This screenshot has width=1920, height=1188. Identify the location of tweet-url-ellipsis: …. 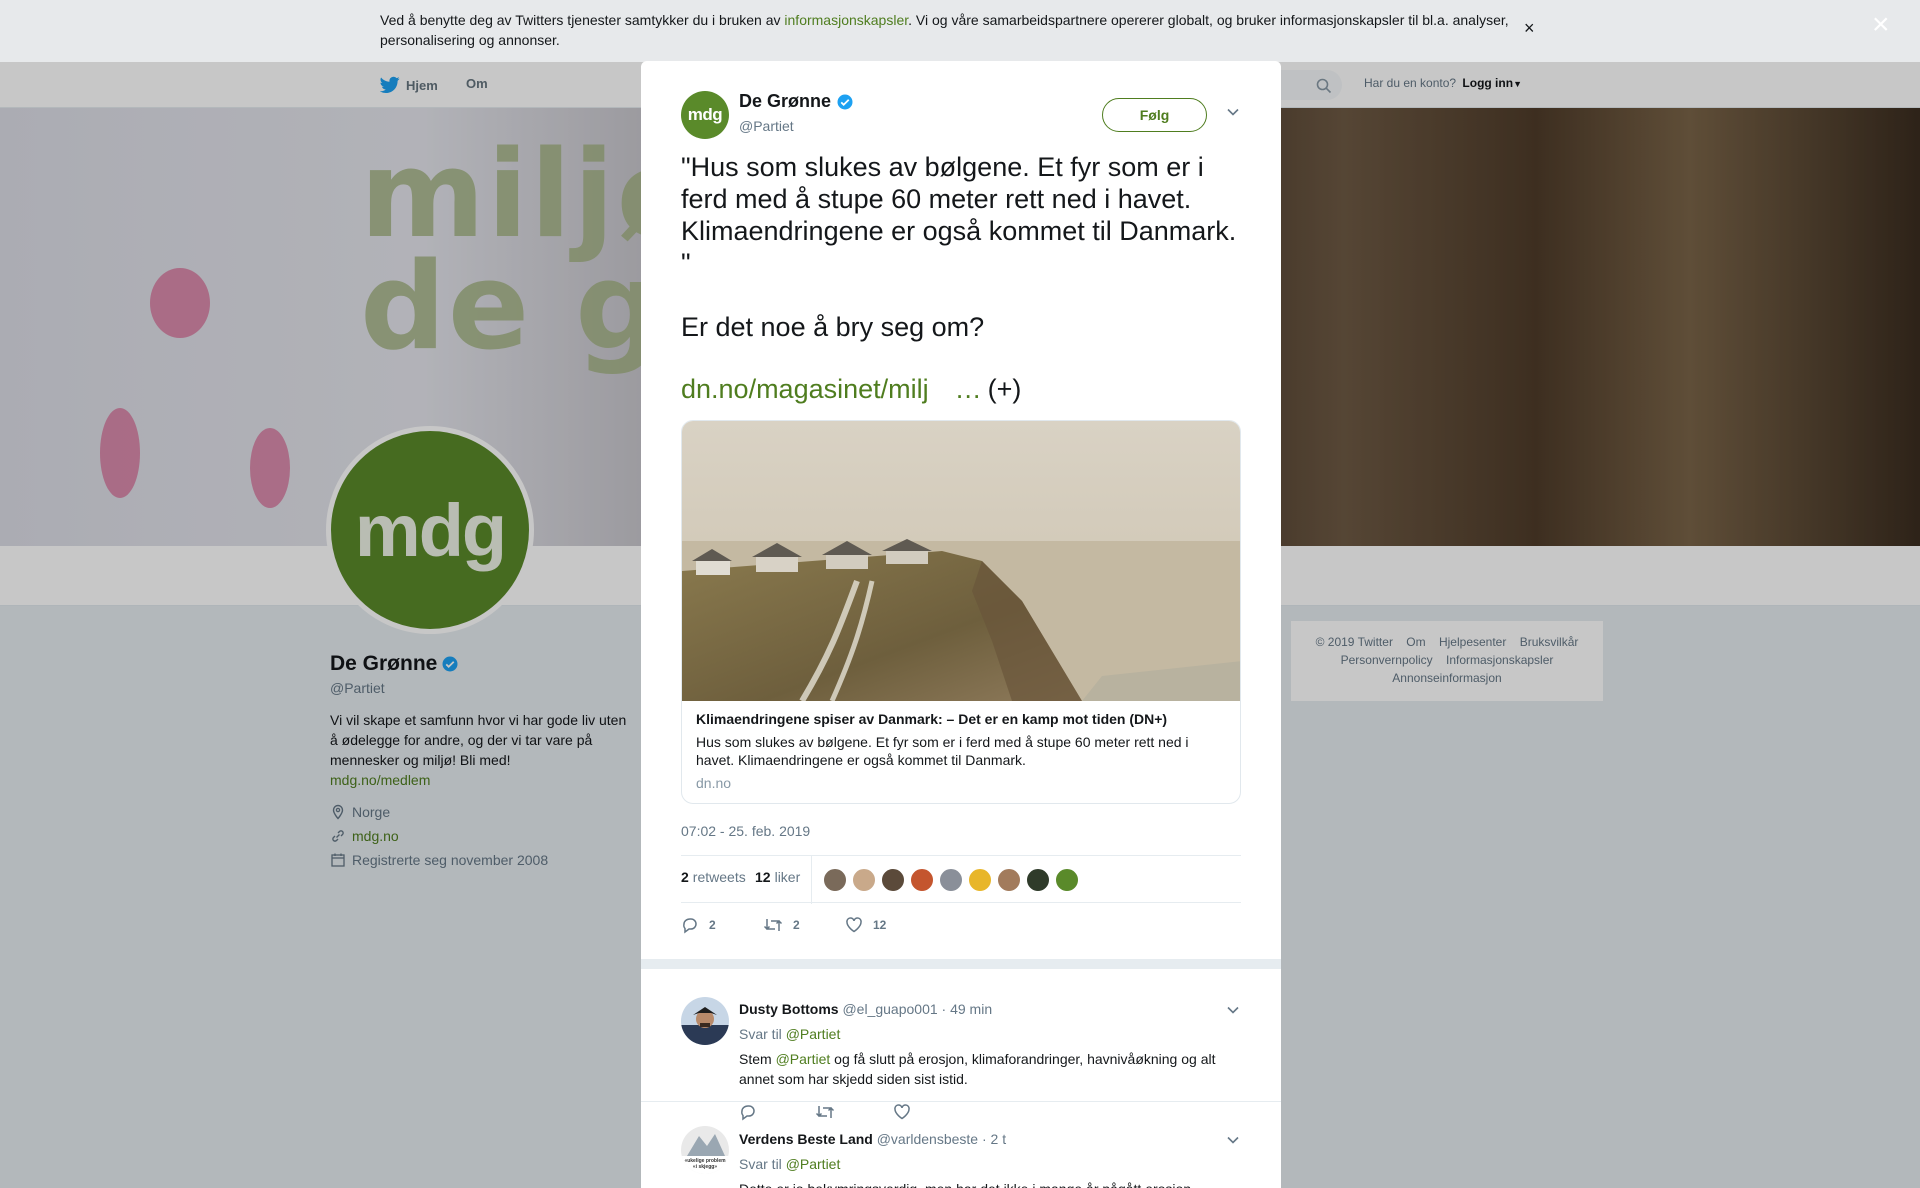
(968, 389).